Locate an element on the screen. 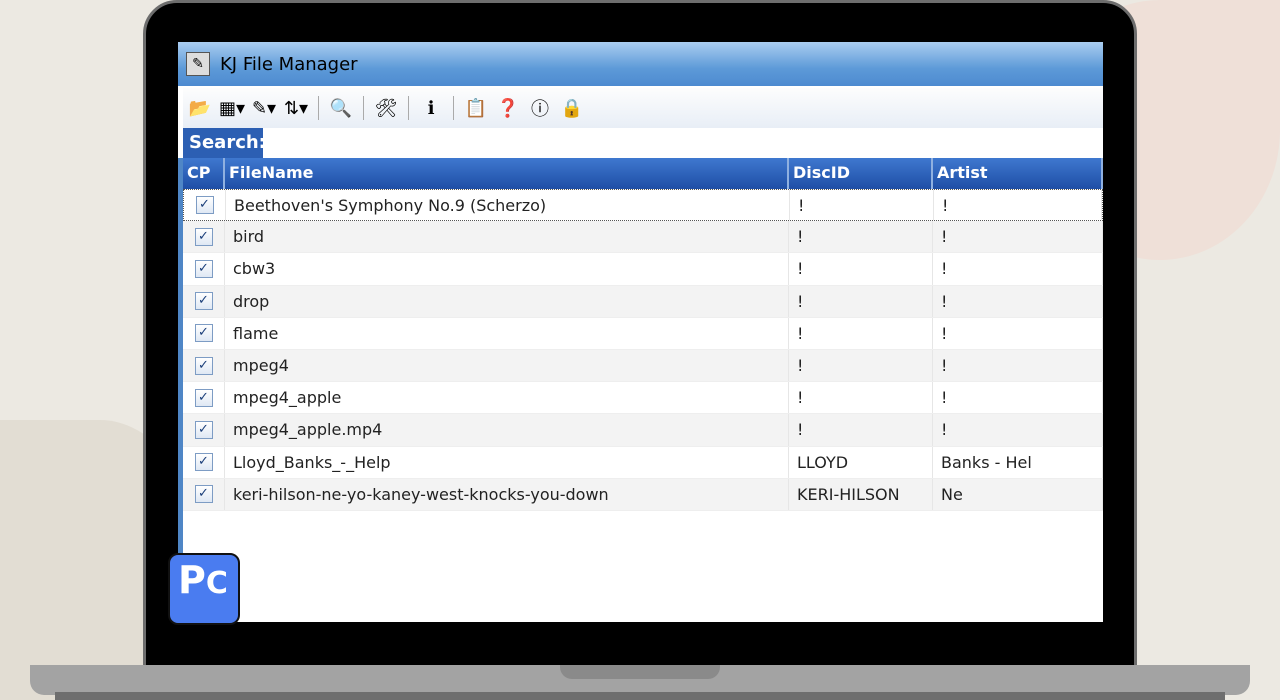 Image resolution: width=1280 pixels, height=700 pixels. properties-icon: 📋 is located at coordinates (476, 108).